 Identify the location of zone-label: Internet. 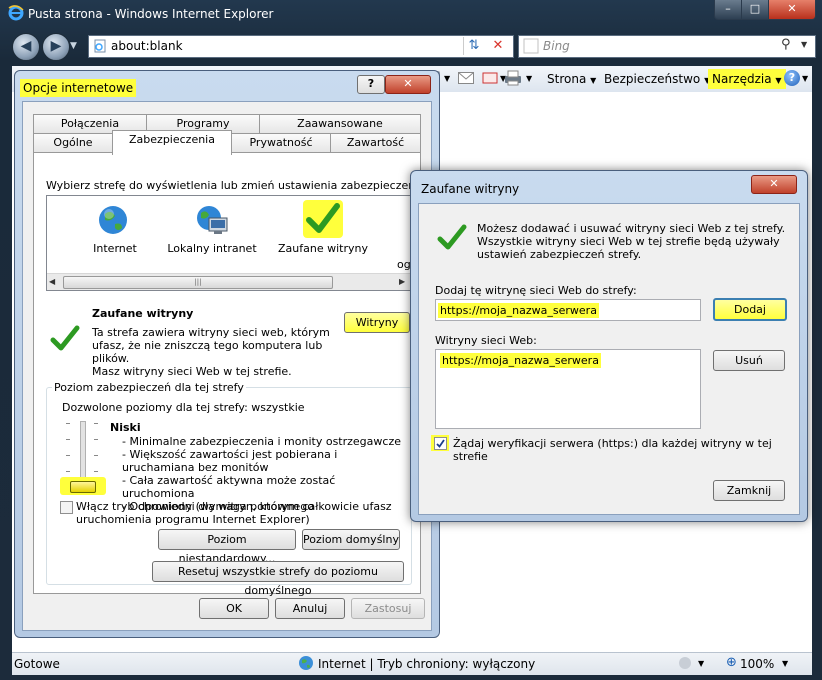
(115, 248).